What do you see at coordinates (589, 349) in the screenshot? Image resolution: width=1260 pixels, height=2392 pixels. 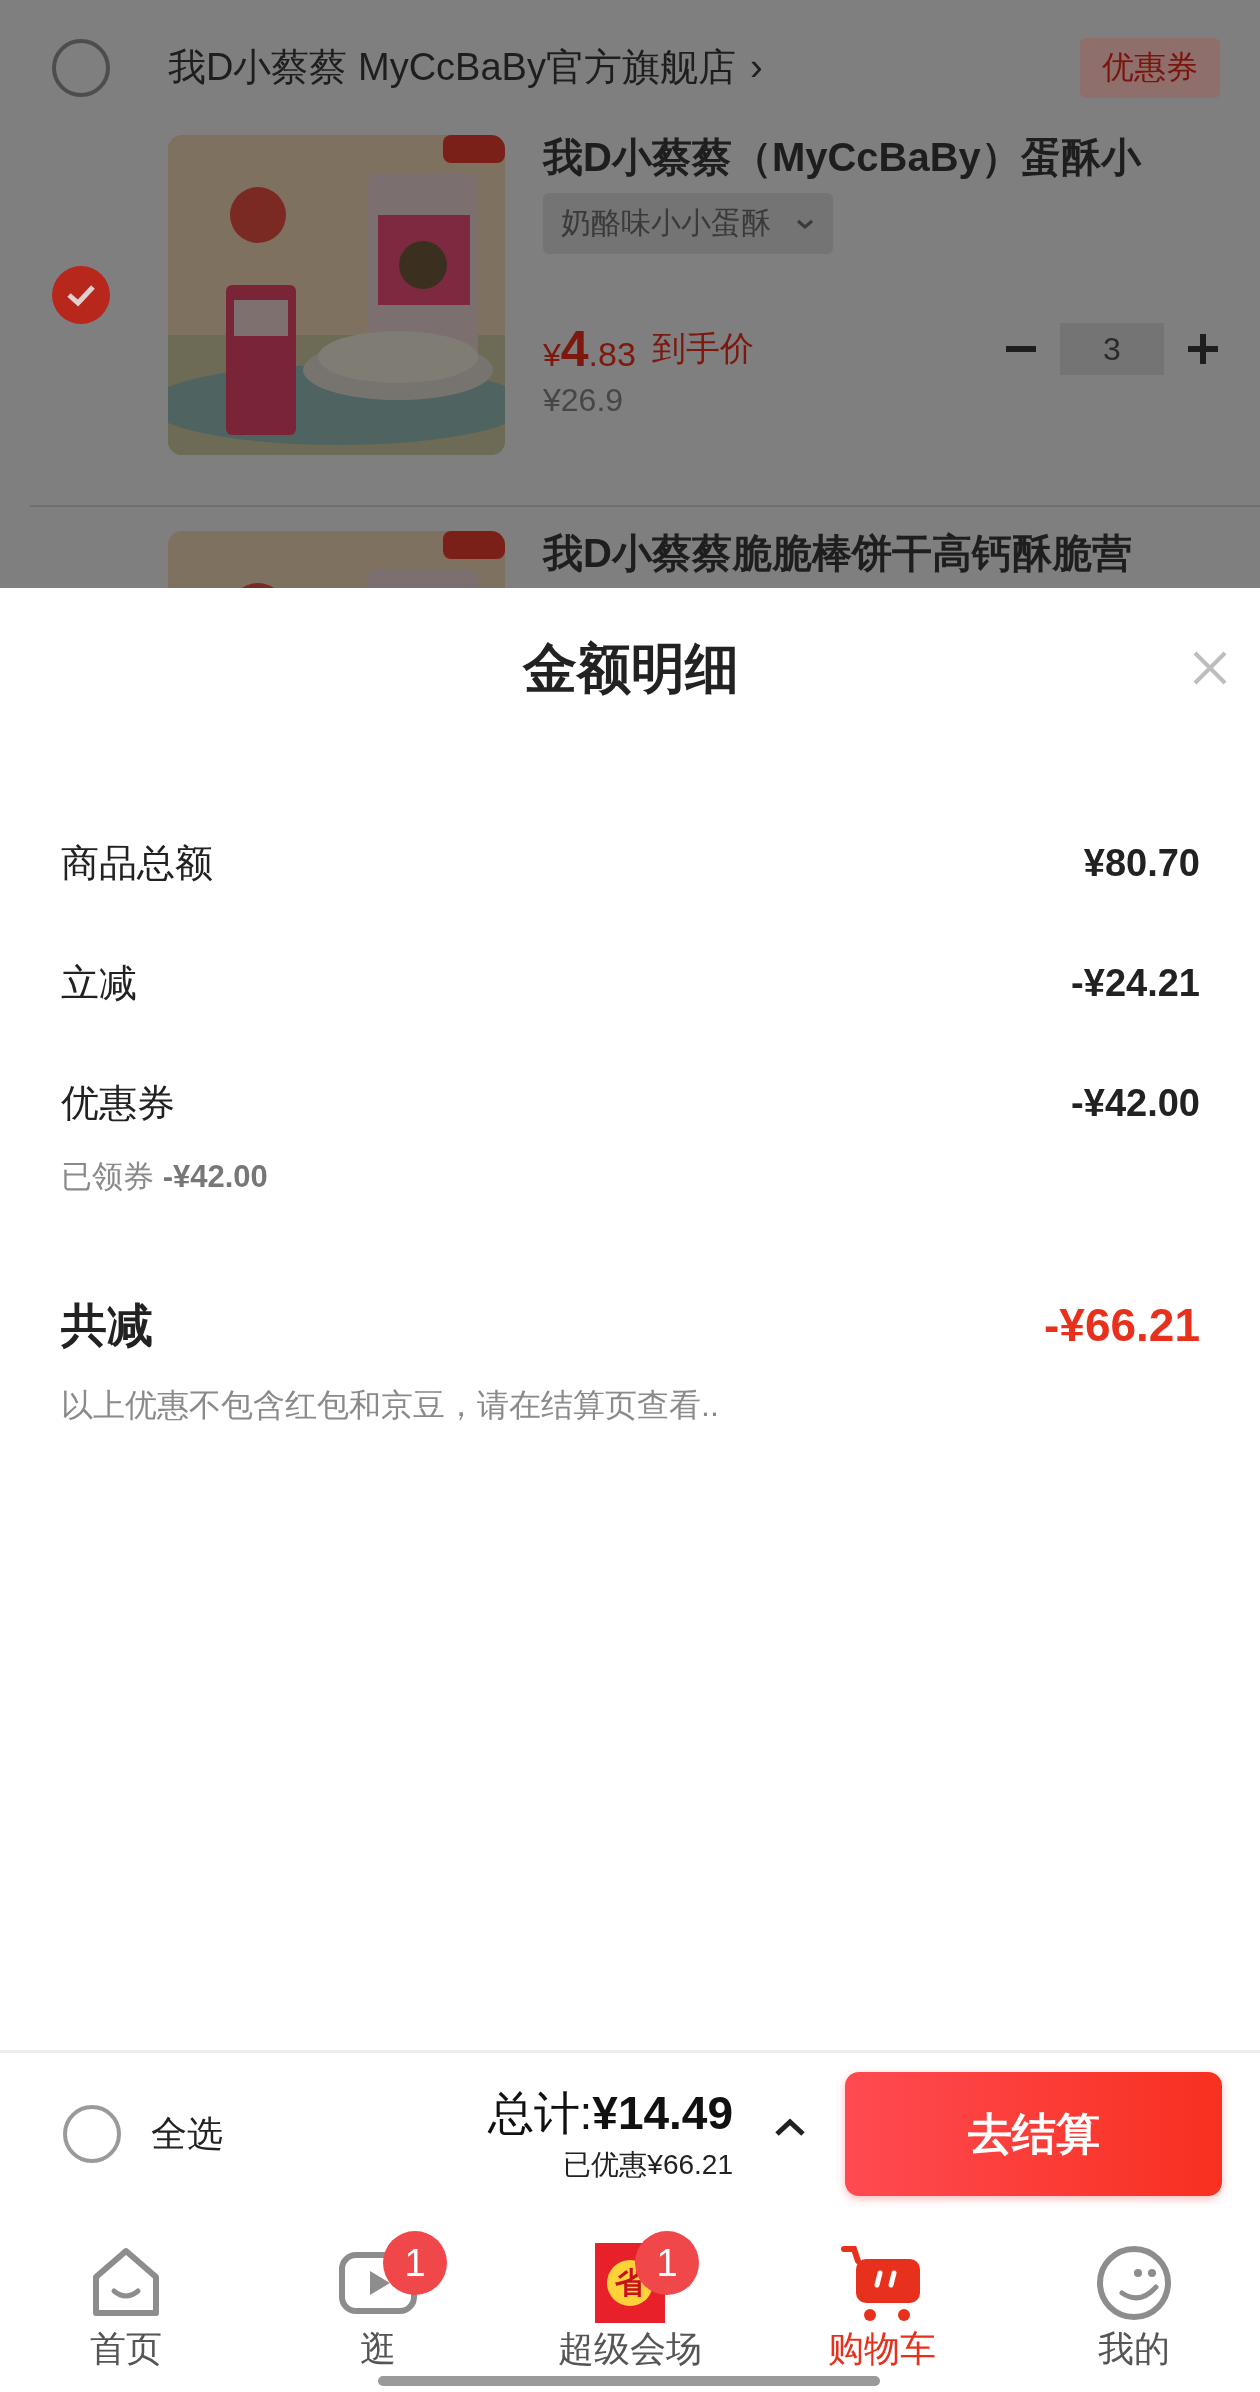 I see `price: ¥4.83` at bounding box center [589, 349].